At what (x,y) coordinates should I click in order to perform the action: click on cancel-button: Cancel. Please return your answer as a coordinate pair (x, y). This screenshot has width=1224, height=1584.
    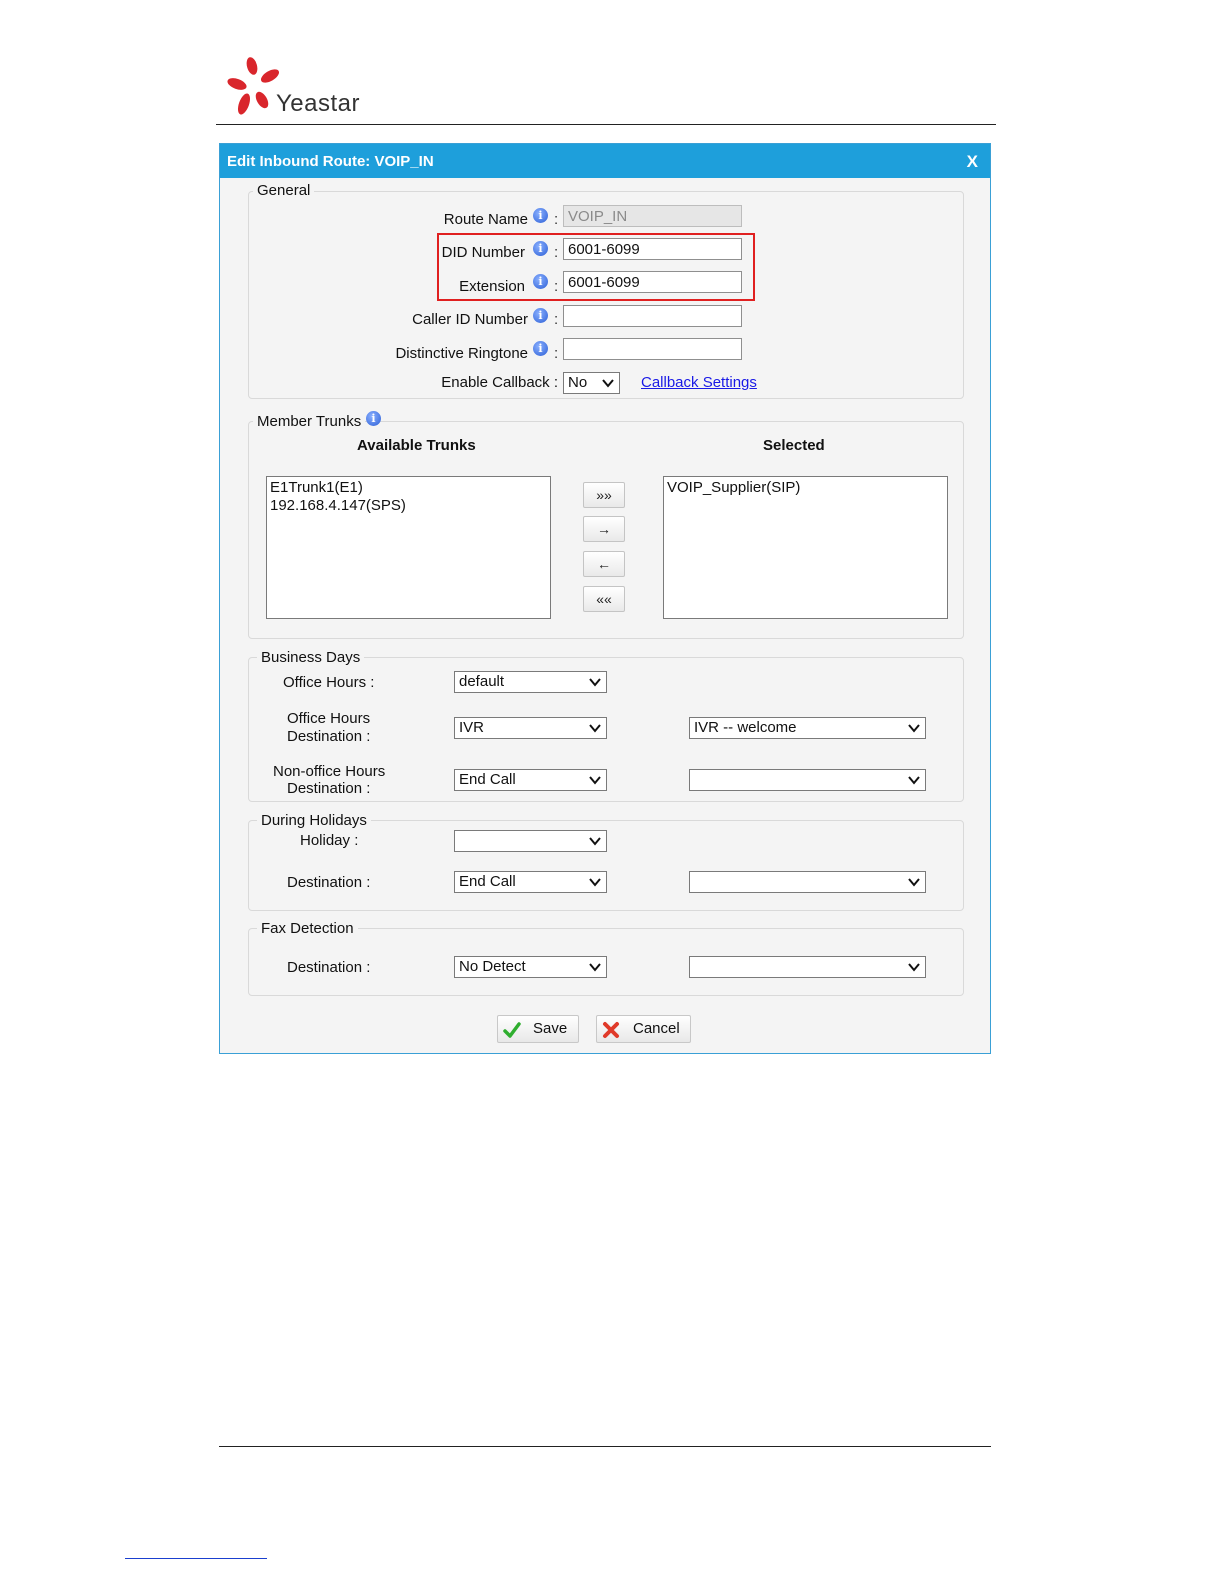
    Looking at the image, I should click on (643, 1029).